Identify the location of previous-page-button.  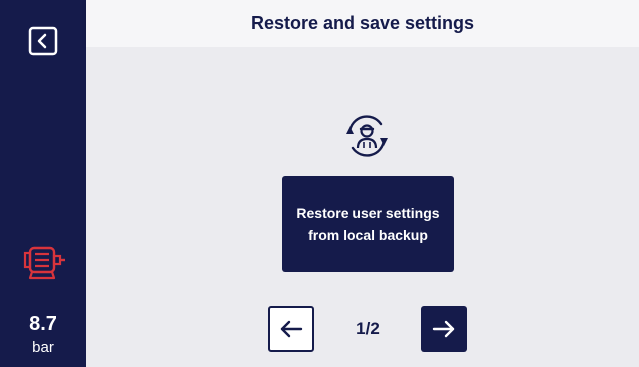
(291, 329).